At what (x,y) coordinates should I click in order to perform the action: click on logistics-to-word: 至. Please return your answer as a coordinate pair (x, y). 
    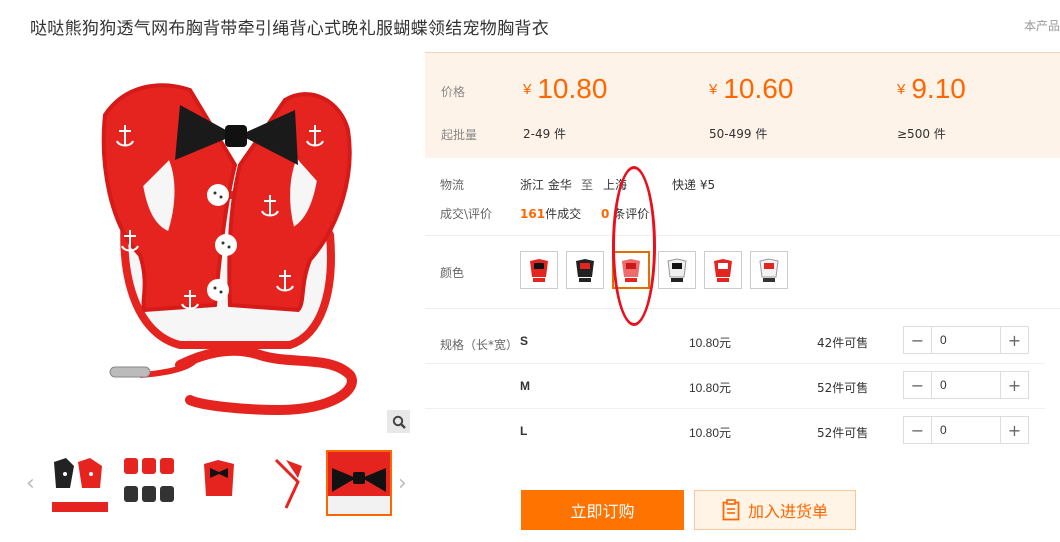
    Looking at the image, I should click on (587, 185).